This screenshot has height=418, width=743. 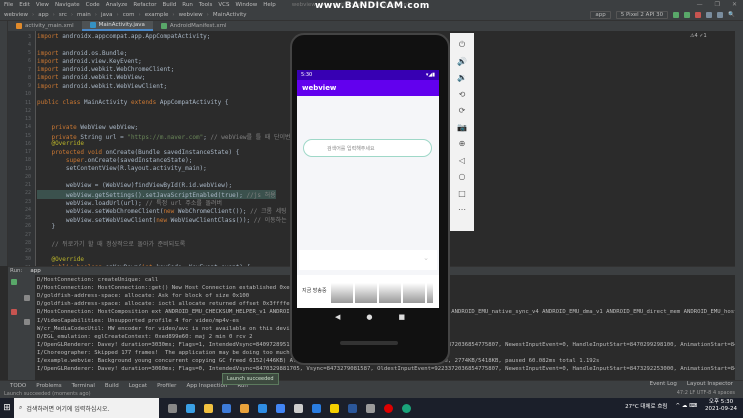 I want to click on breadcrumb-item: com, so click(x=129, y=15).